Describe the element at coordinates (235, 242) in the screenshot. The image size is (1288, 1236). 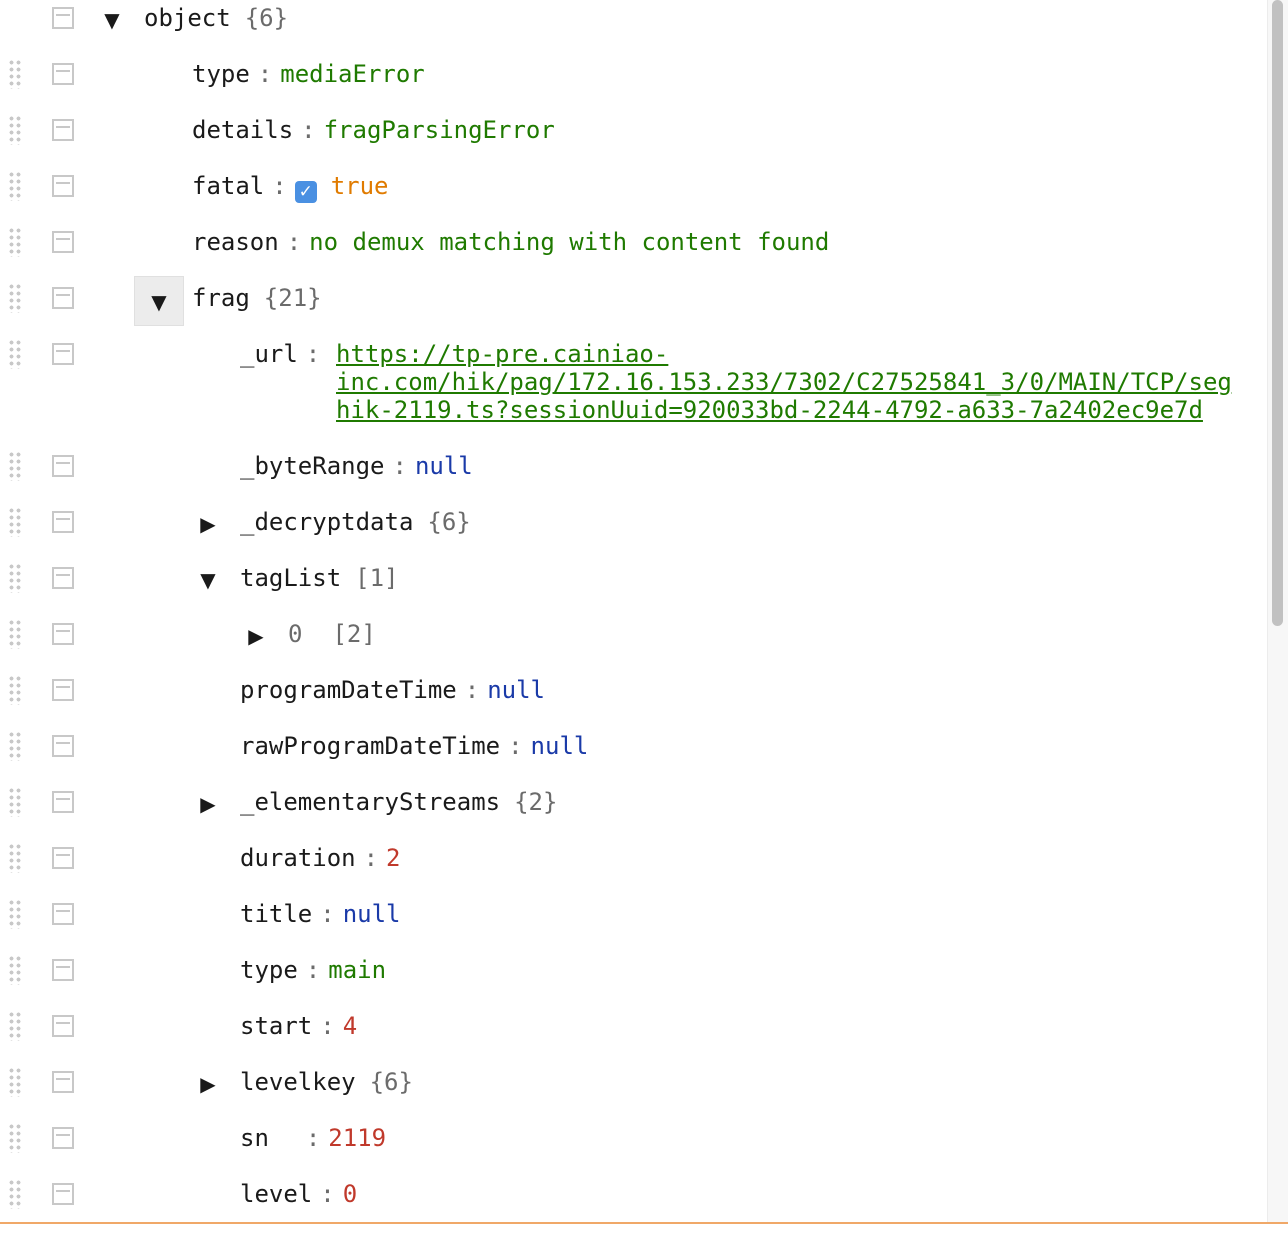
I see `field-key: reason` at that location.